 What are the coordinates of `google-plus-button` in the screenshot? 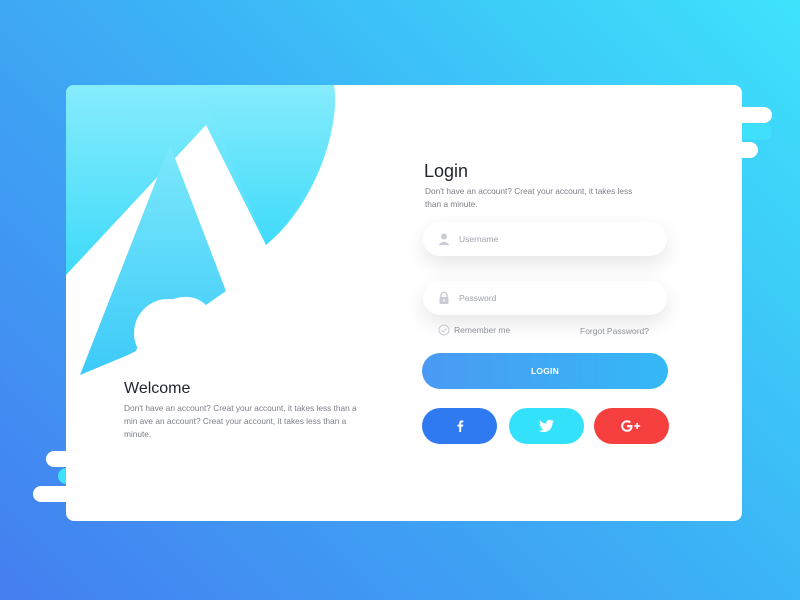 It's located at (631, 426).